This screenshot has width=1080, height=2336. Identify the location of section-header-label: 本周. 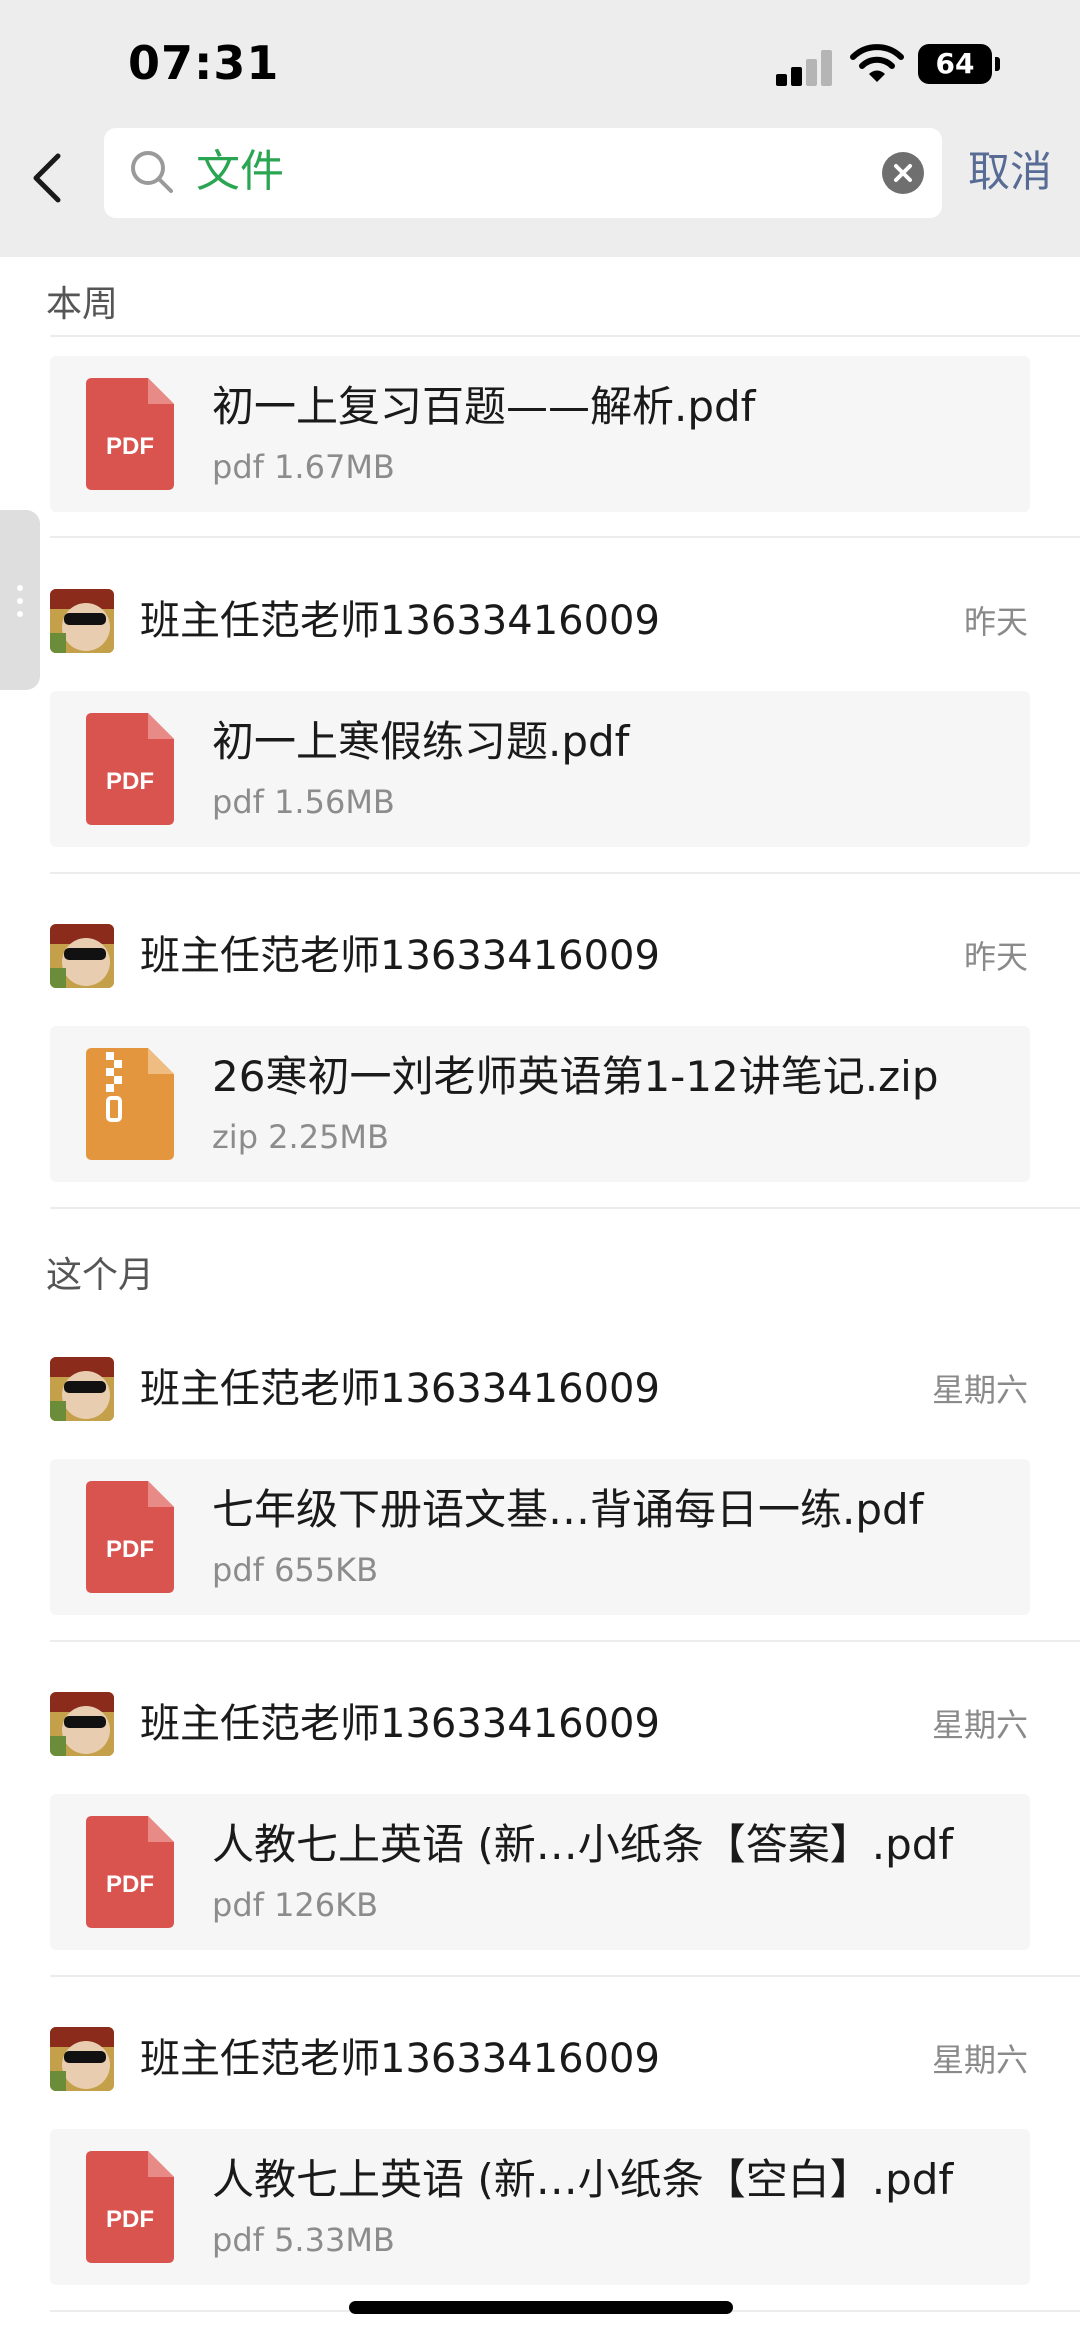
(82, 304).